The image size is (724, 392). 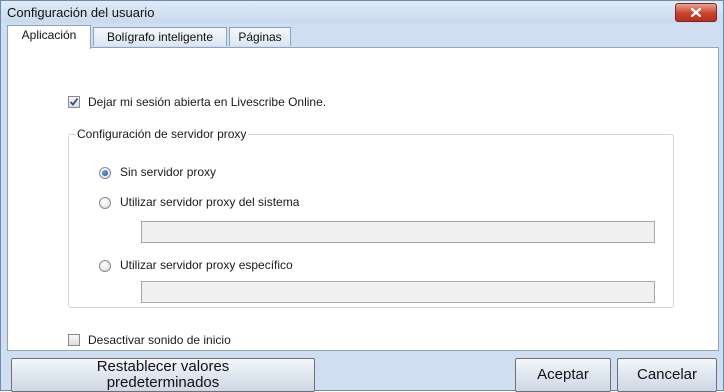 What do you see at coordinates (398, 292) in the screenshot?
I see `specific-proxy-field` at bounding box center [398, 292].